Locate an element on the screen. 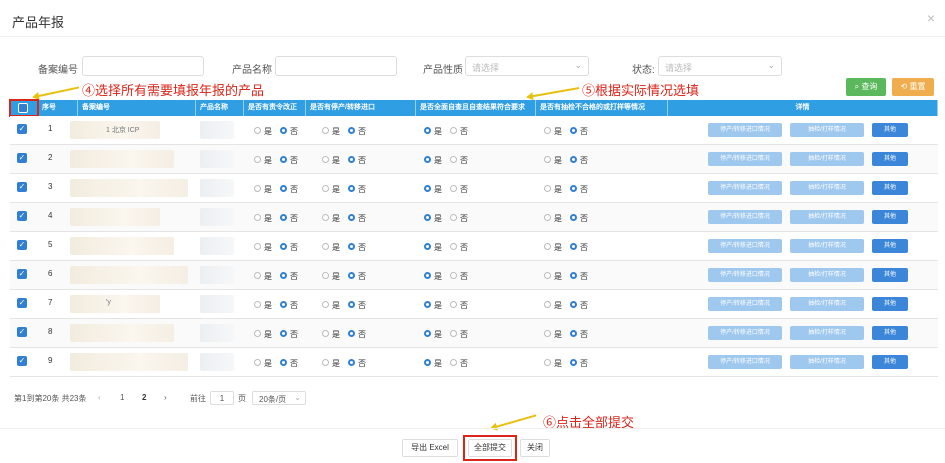 The image size is (945, 463). page-2: 2 is located at coordinates (144, 397).